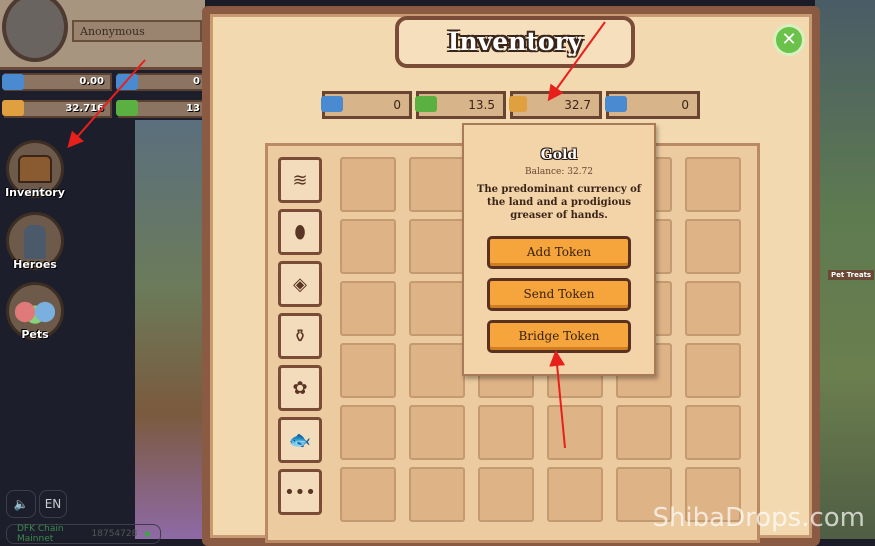  Describe the element at coordinates (557, 399) in the screenshot. I see `arrow-to-bridge` at that location.